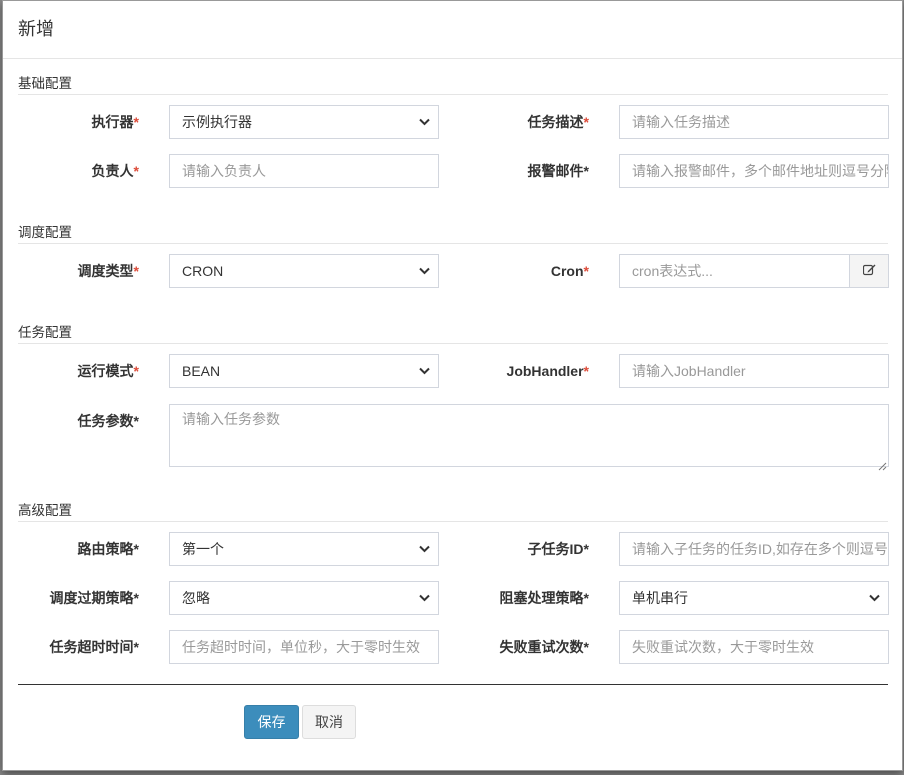  Describe the element at coordinates (529, 437) in the screenshot. I see `job-param-textarea: 请输入任务参数` at that location.